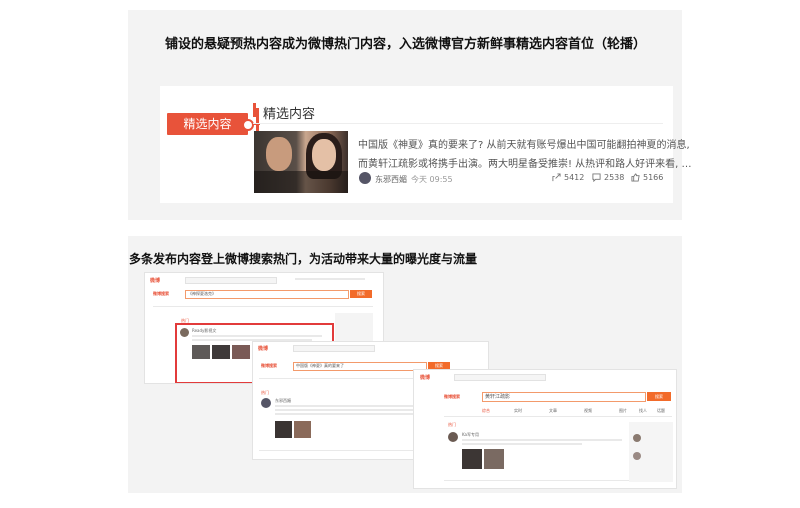 The height and width of the screenshot is (508, 800). I want to click on post-time: 今天 09:55, so click(432, 179).